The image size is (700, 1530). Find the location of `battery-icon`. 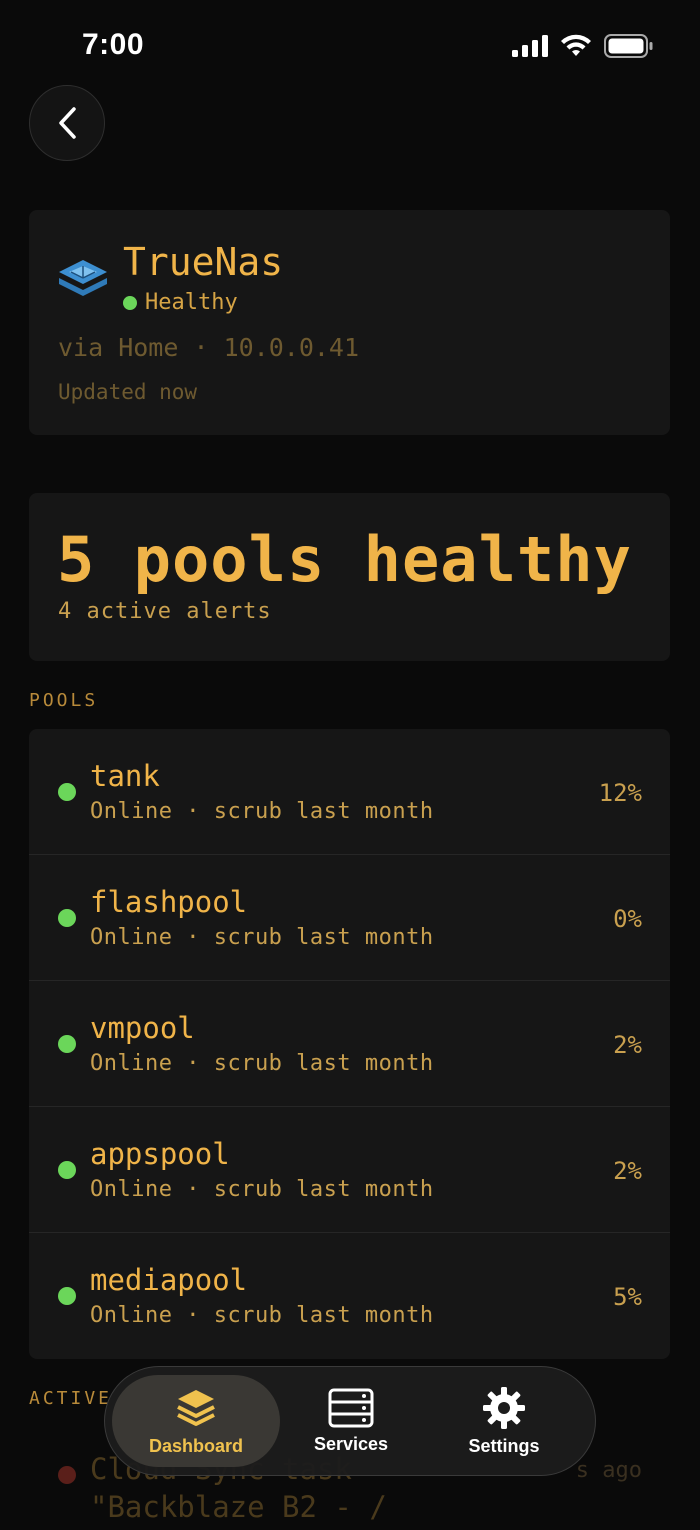

battery-icon is located at coordinates (628, 46).